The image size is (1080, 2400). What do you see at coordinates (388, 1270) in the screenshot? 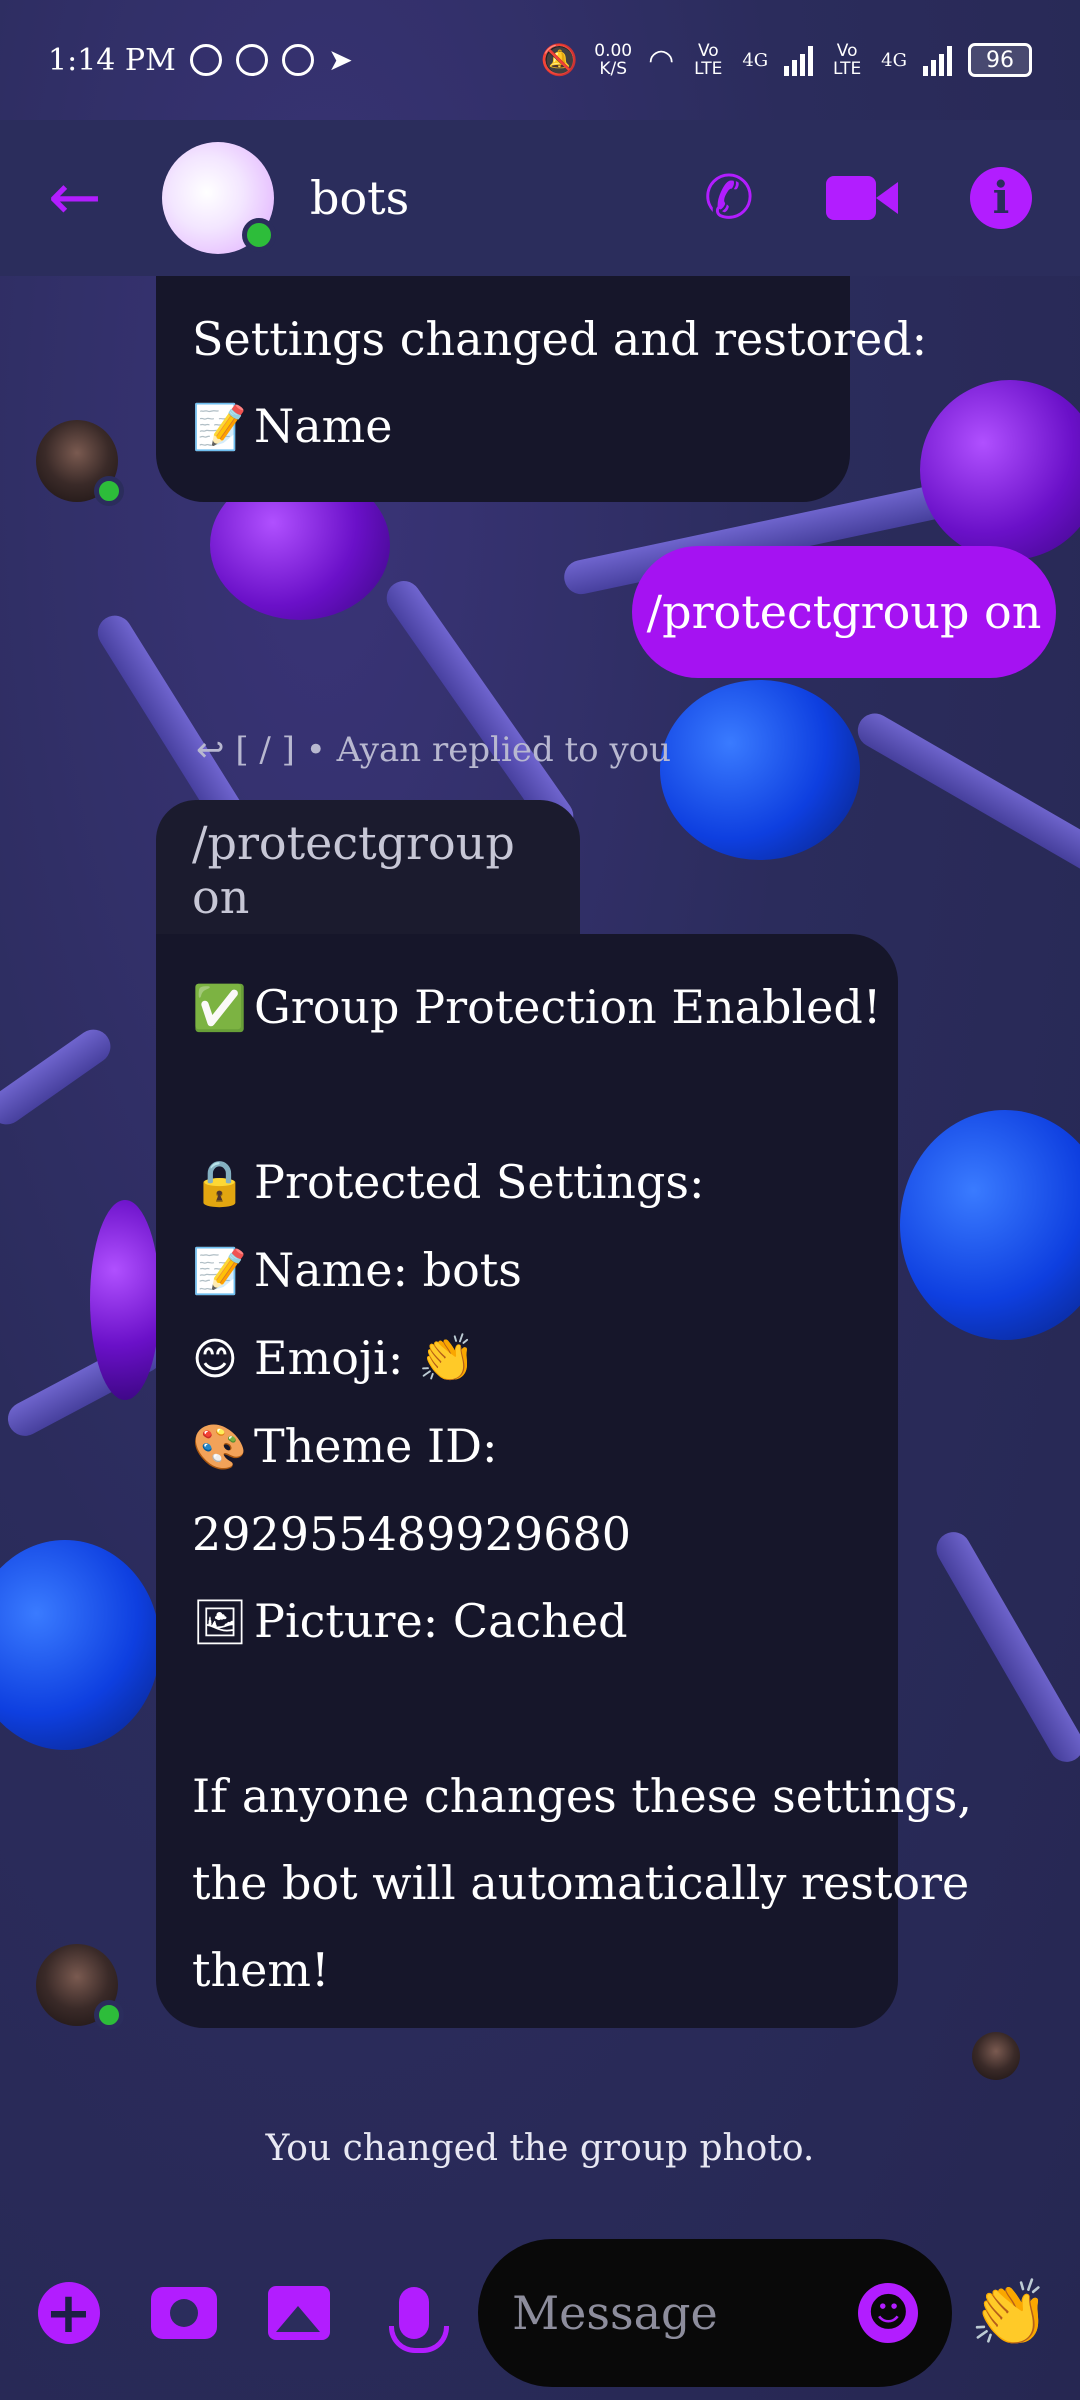
I see `message-line-text: Name: bots` at bounding box center [388, 1270].